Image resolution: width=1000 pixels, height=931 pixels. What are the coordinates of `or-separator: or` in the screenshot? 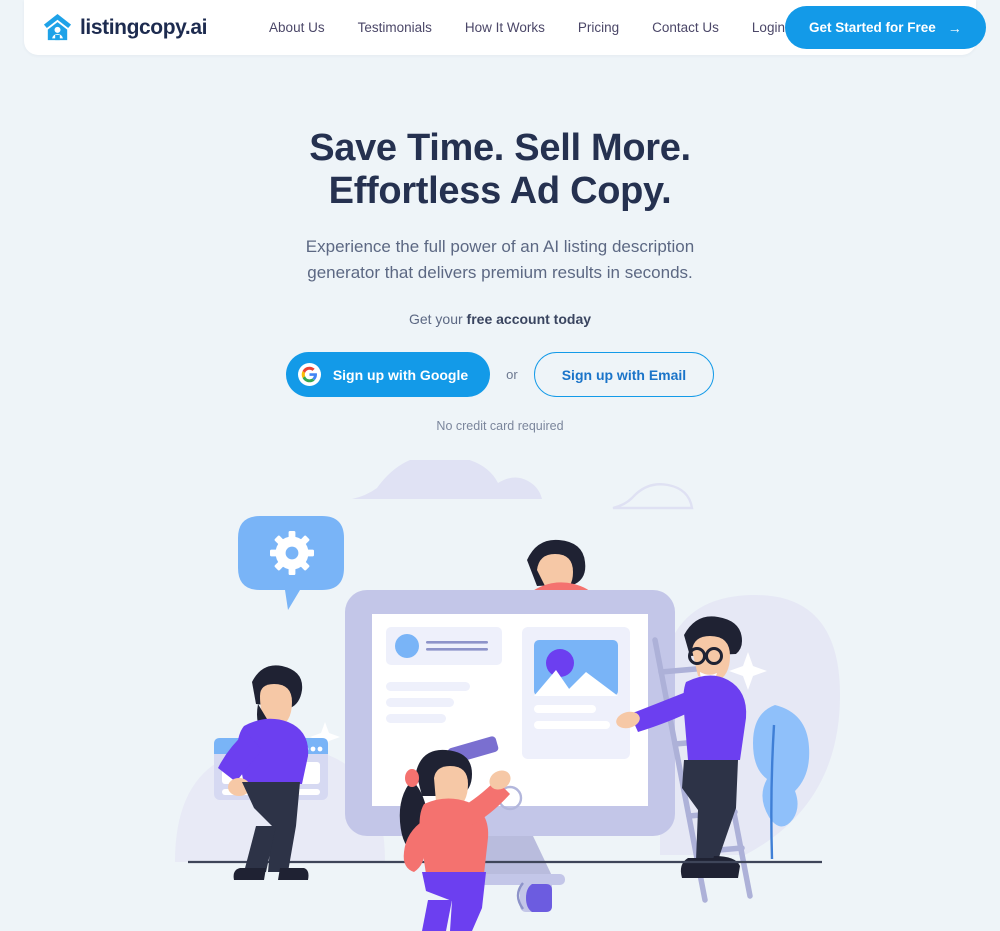 It's located at (512, 375).